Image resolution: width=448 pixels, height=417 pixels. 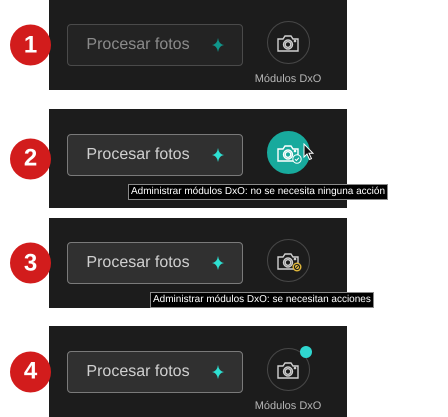 What do you see at coordinates (30, 45) in the screenshot?
I see `step-number: 1` at bounding box center [30, 45].